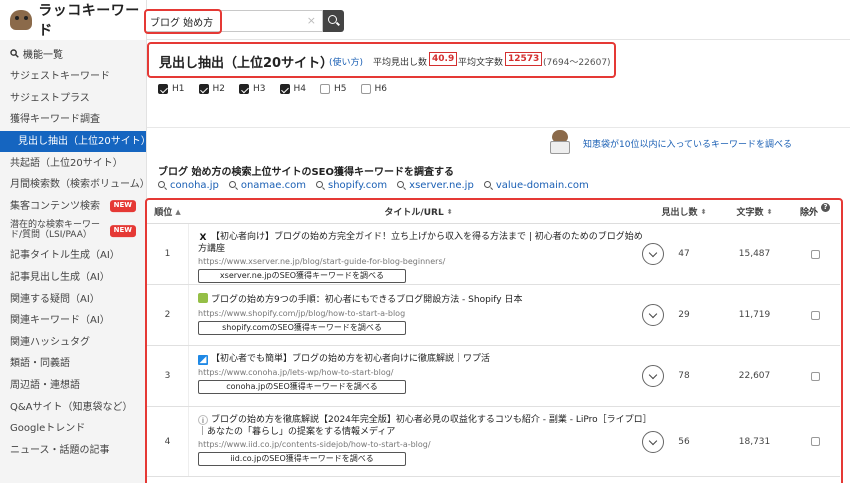 The width and height of the screenshot is (850, 483). I want to click on filter-h3: H3, so click(252, 89).